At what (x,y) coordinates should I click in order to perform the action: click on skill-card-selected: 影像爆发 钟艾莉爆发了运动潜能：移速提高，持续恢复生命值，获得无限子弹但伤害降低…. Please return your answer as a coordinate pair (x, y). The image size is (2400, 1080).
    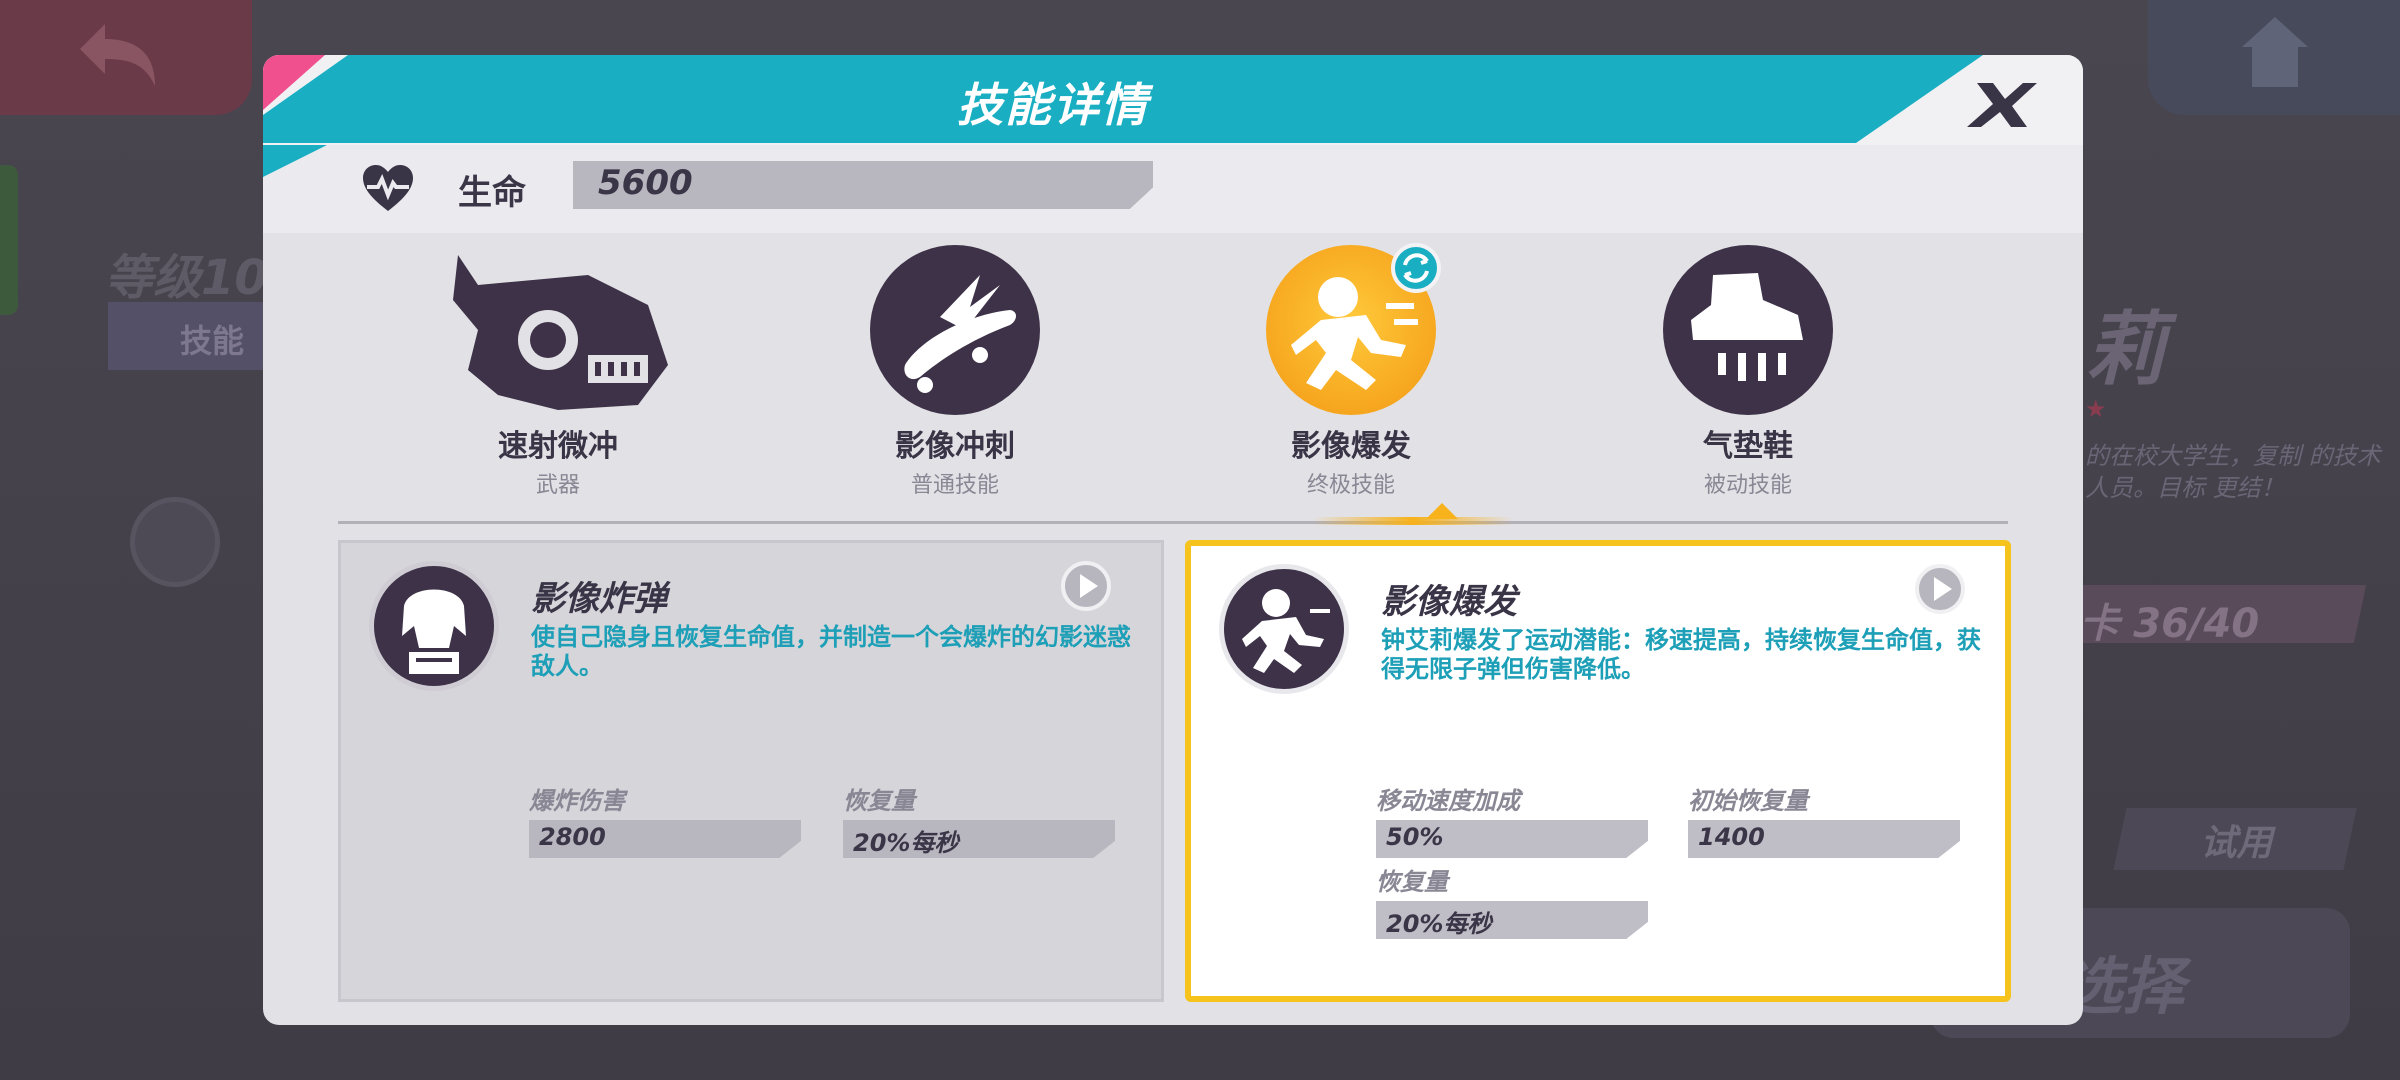
    Looking at the image, I should click on (1598, 771).